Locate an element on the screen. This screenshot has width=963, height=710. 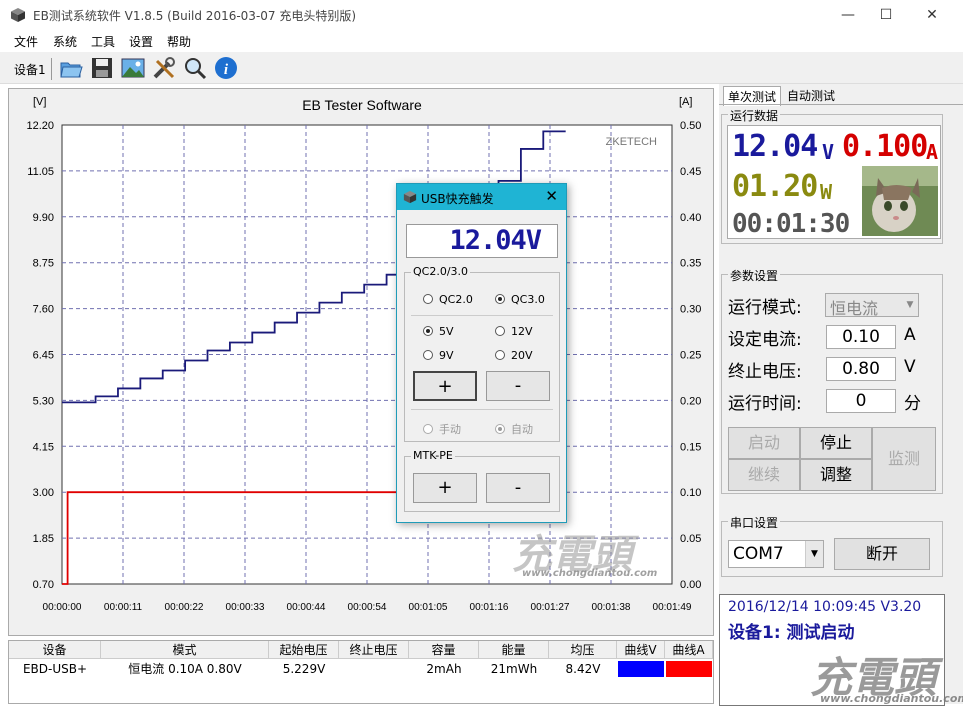
mtk-group-label: MTK-PE is located at coordinates (433, 455).